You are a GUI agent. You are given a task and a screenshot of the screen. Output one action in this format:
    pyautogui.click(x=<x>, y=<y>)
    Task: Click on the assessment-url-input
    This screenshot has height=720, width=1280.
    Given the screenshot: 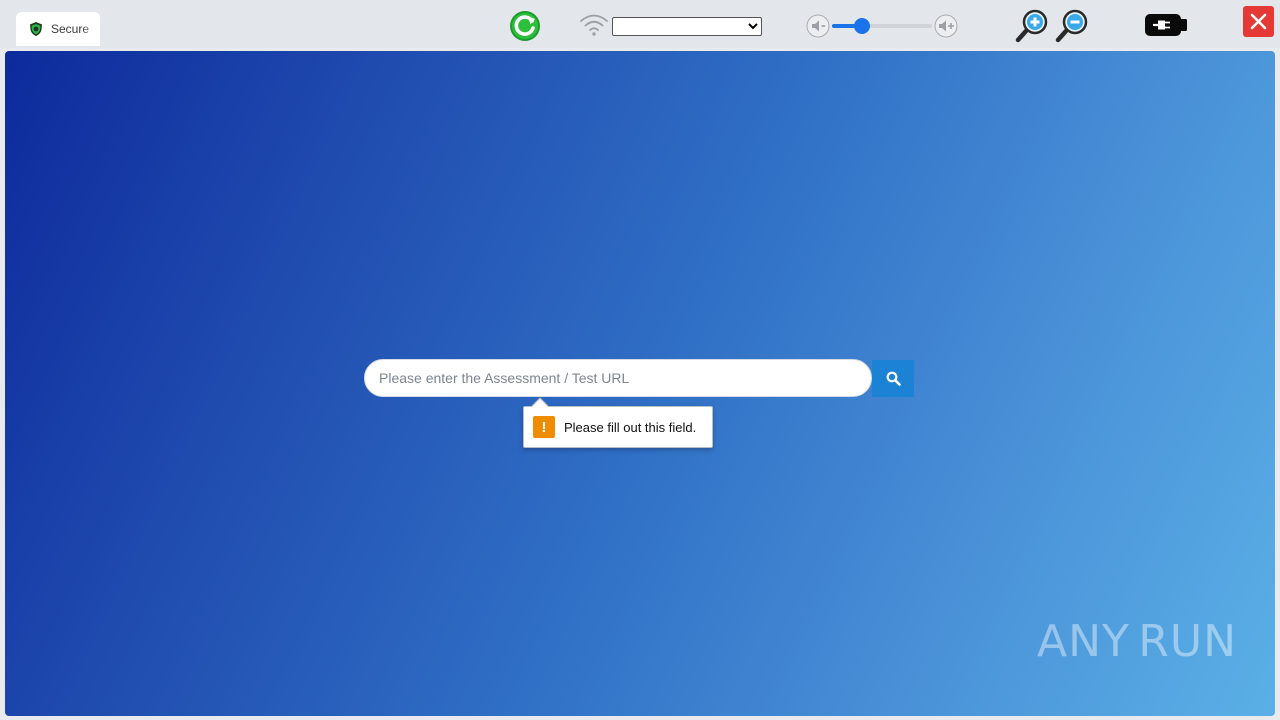 What is the action you would take?
    pyautogui.click(x=618, y=378)
    